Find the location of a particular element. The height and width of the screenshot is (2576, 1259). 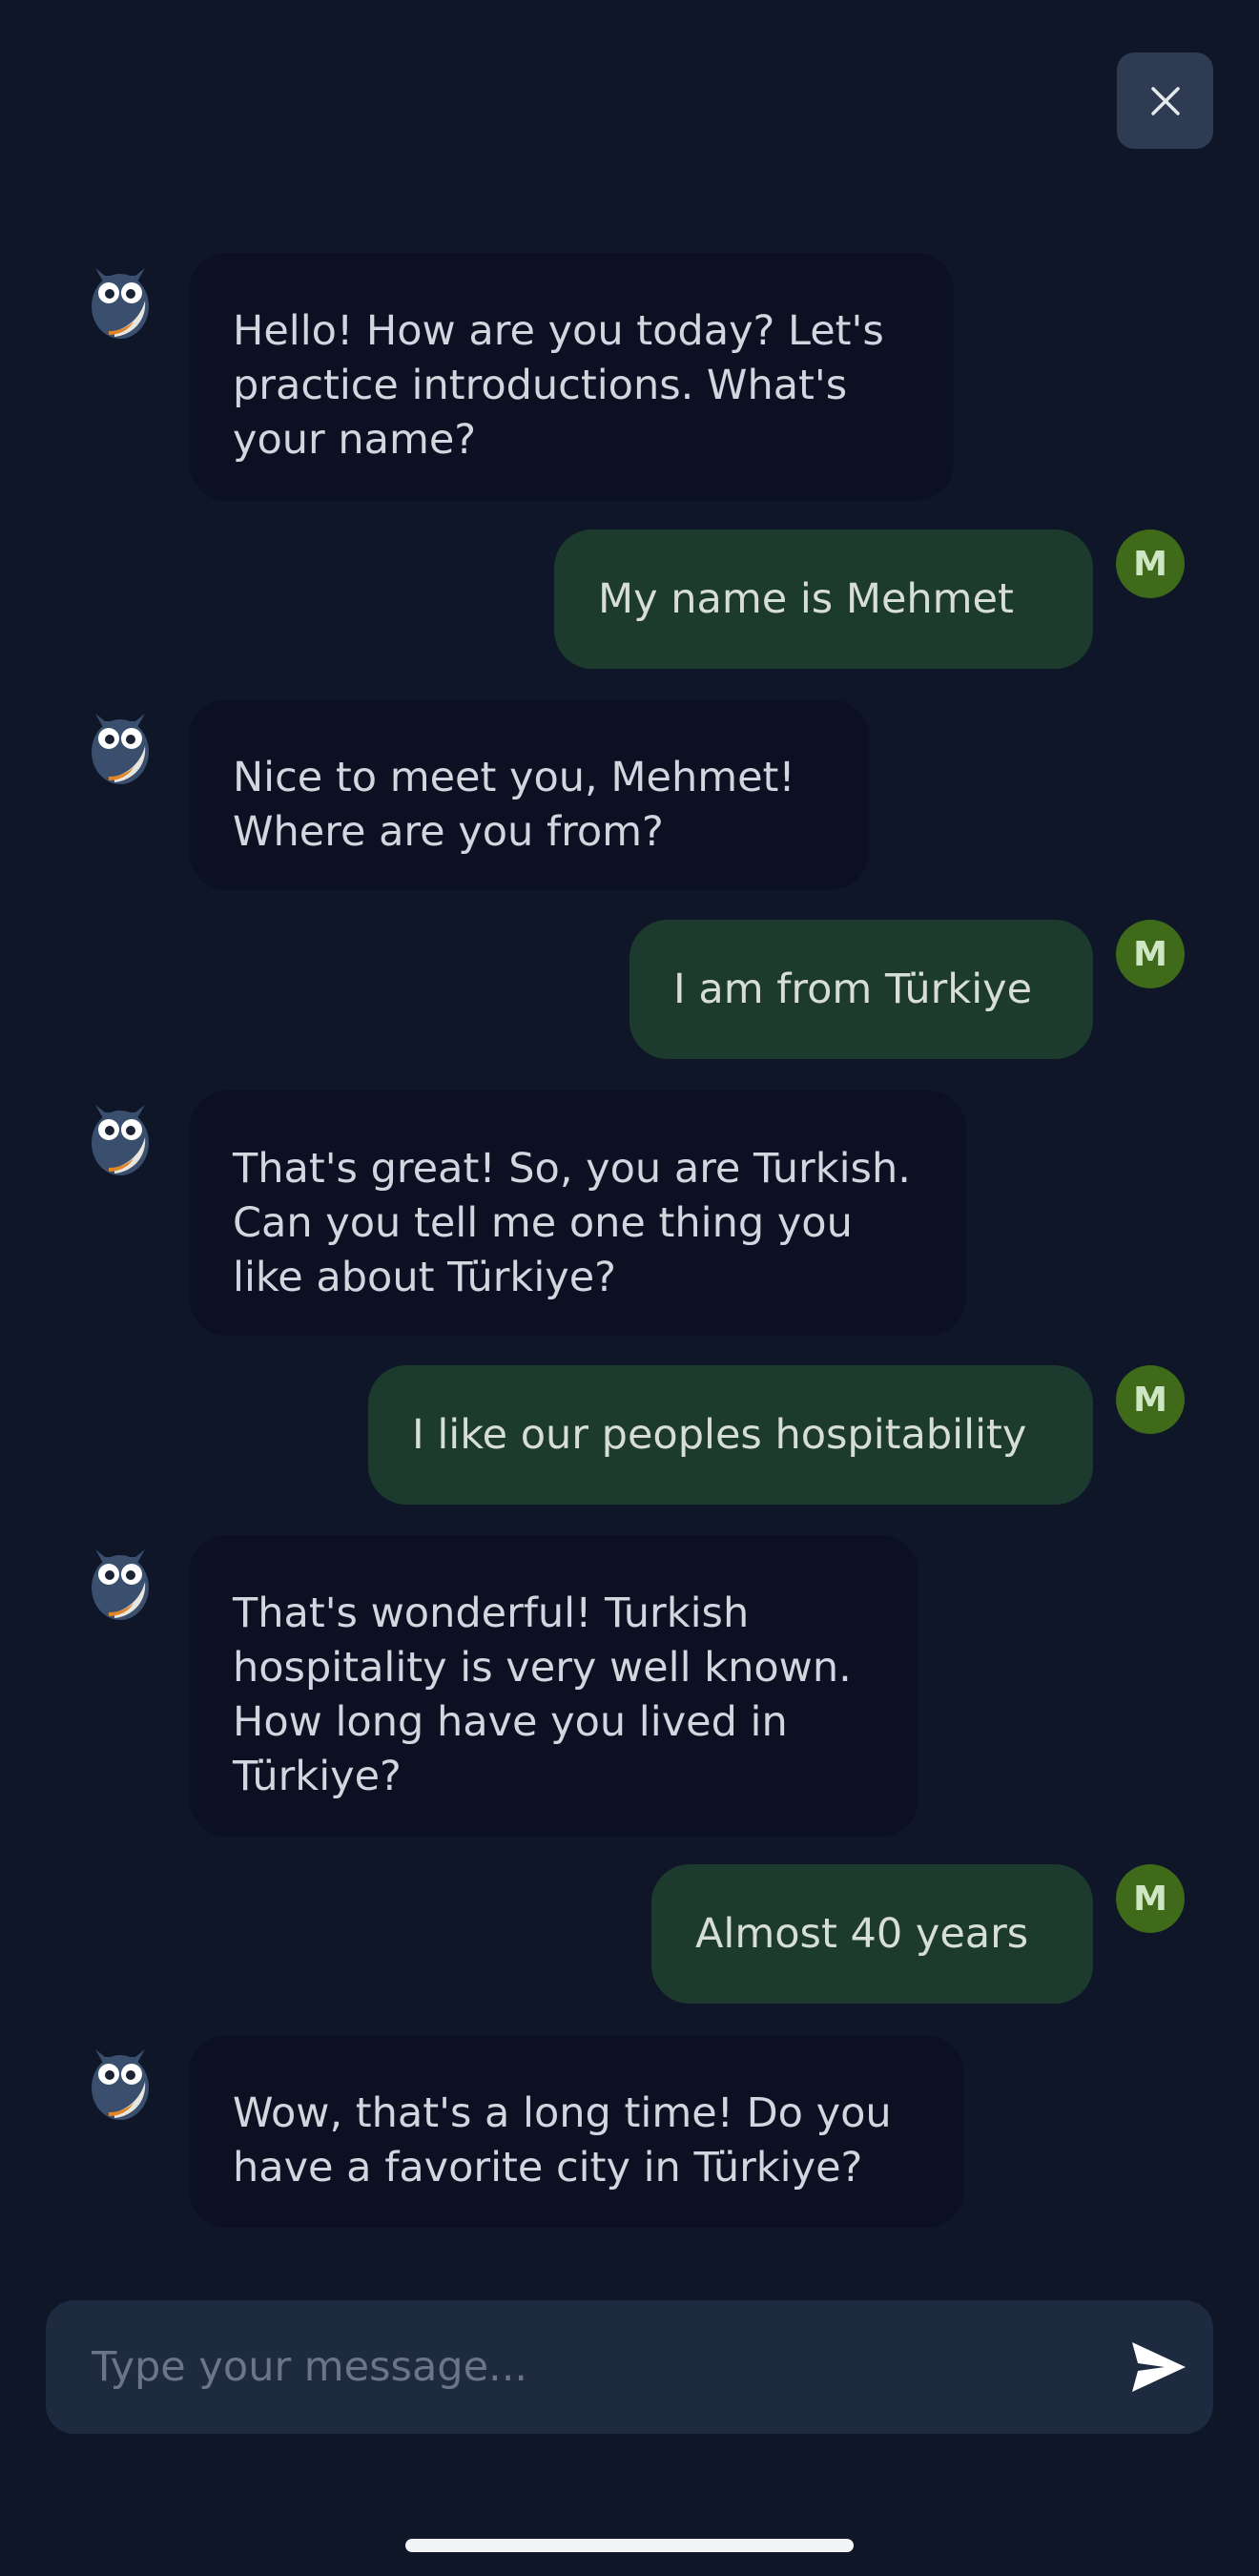

message-input is located at coordinates (583, 2367).